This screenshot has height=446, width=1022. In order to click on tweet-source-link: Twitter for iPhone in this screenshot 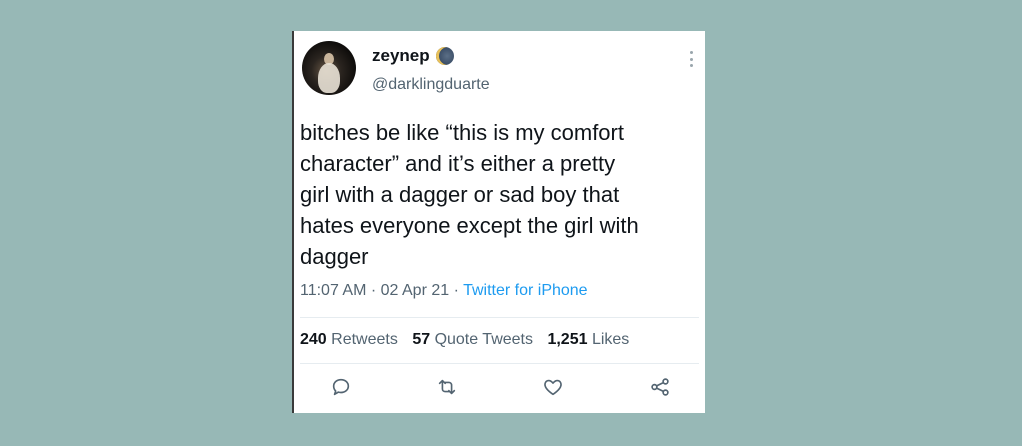, I will do `click(525, 290)`.